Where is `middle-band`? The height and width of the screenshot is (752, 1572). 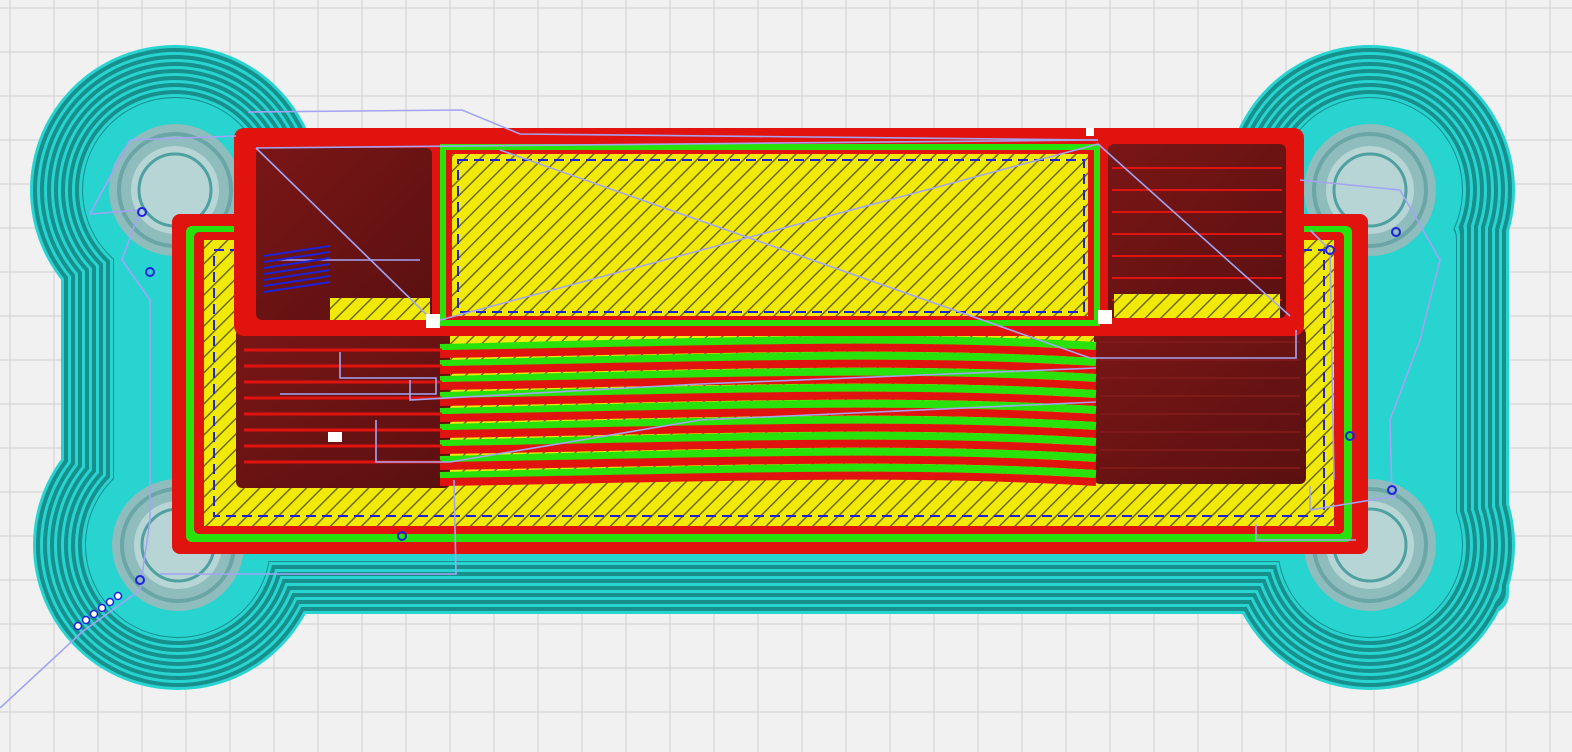 middle-band is located at coordinates (771, 408).